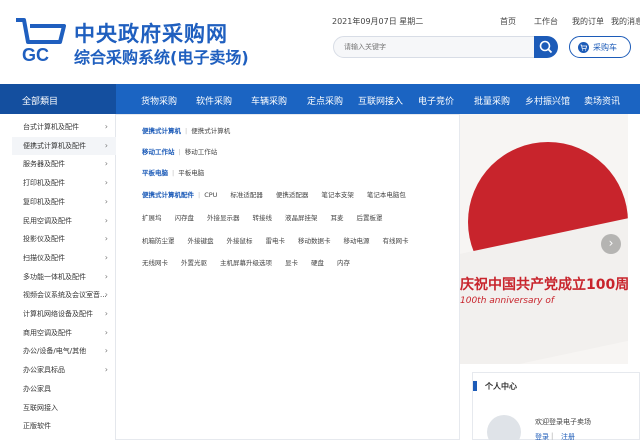 The width and height of the screenshot is (640, 440). What do you see at coordinates (546, 21) in the screenshot?
I see `workbench-link: 工作台` at bounding box center [546, 21].